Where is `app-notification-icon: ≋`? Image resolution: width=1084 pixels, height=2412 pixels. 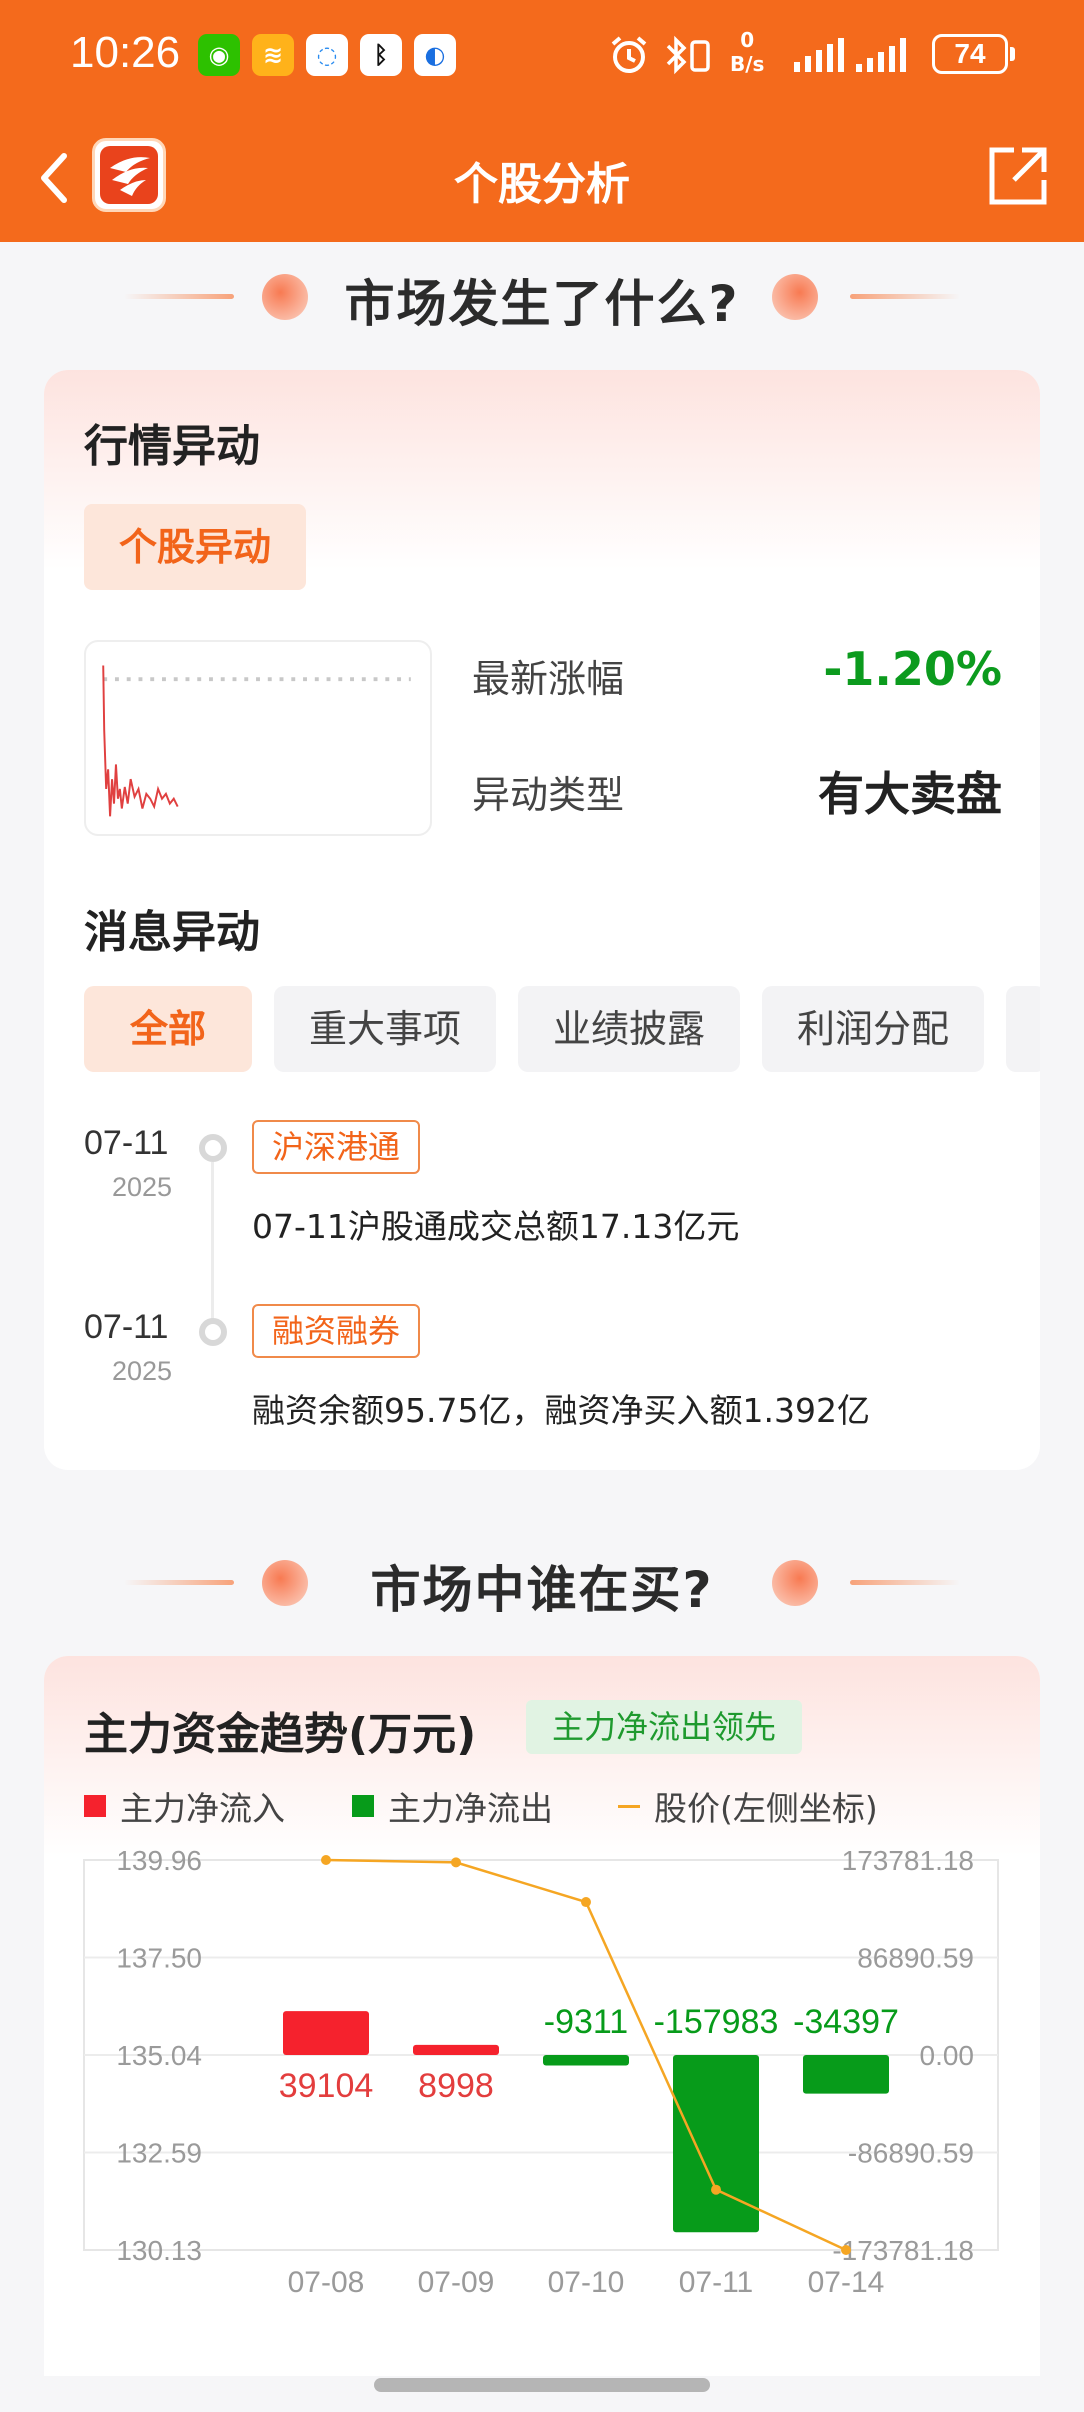 app-notification-icon: ≋ is located at coordinates (273, 55).